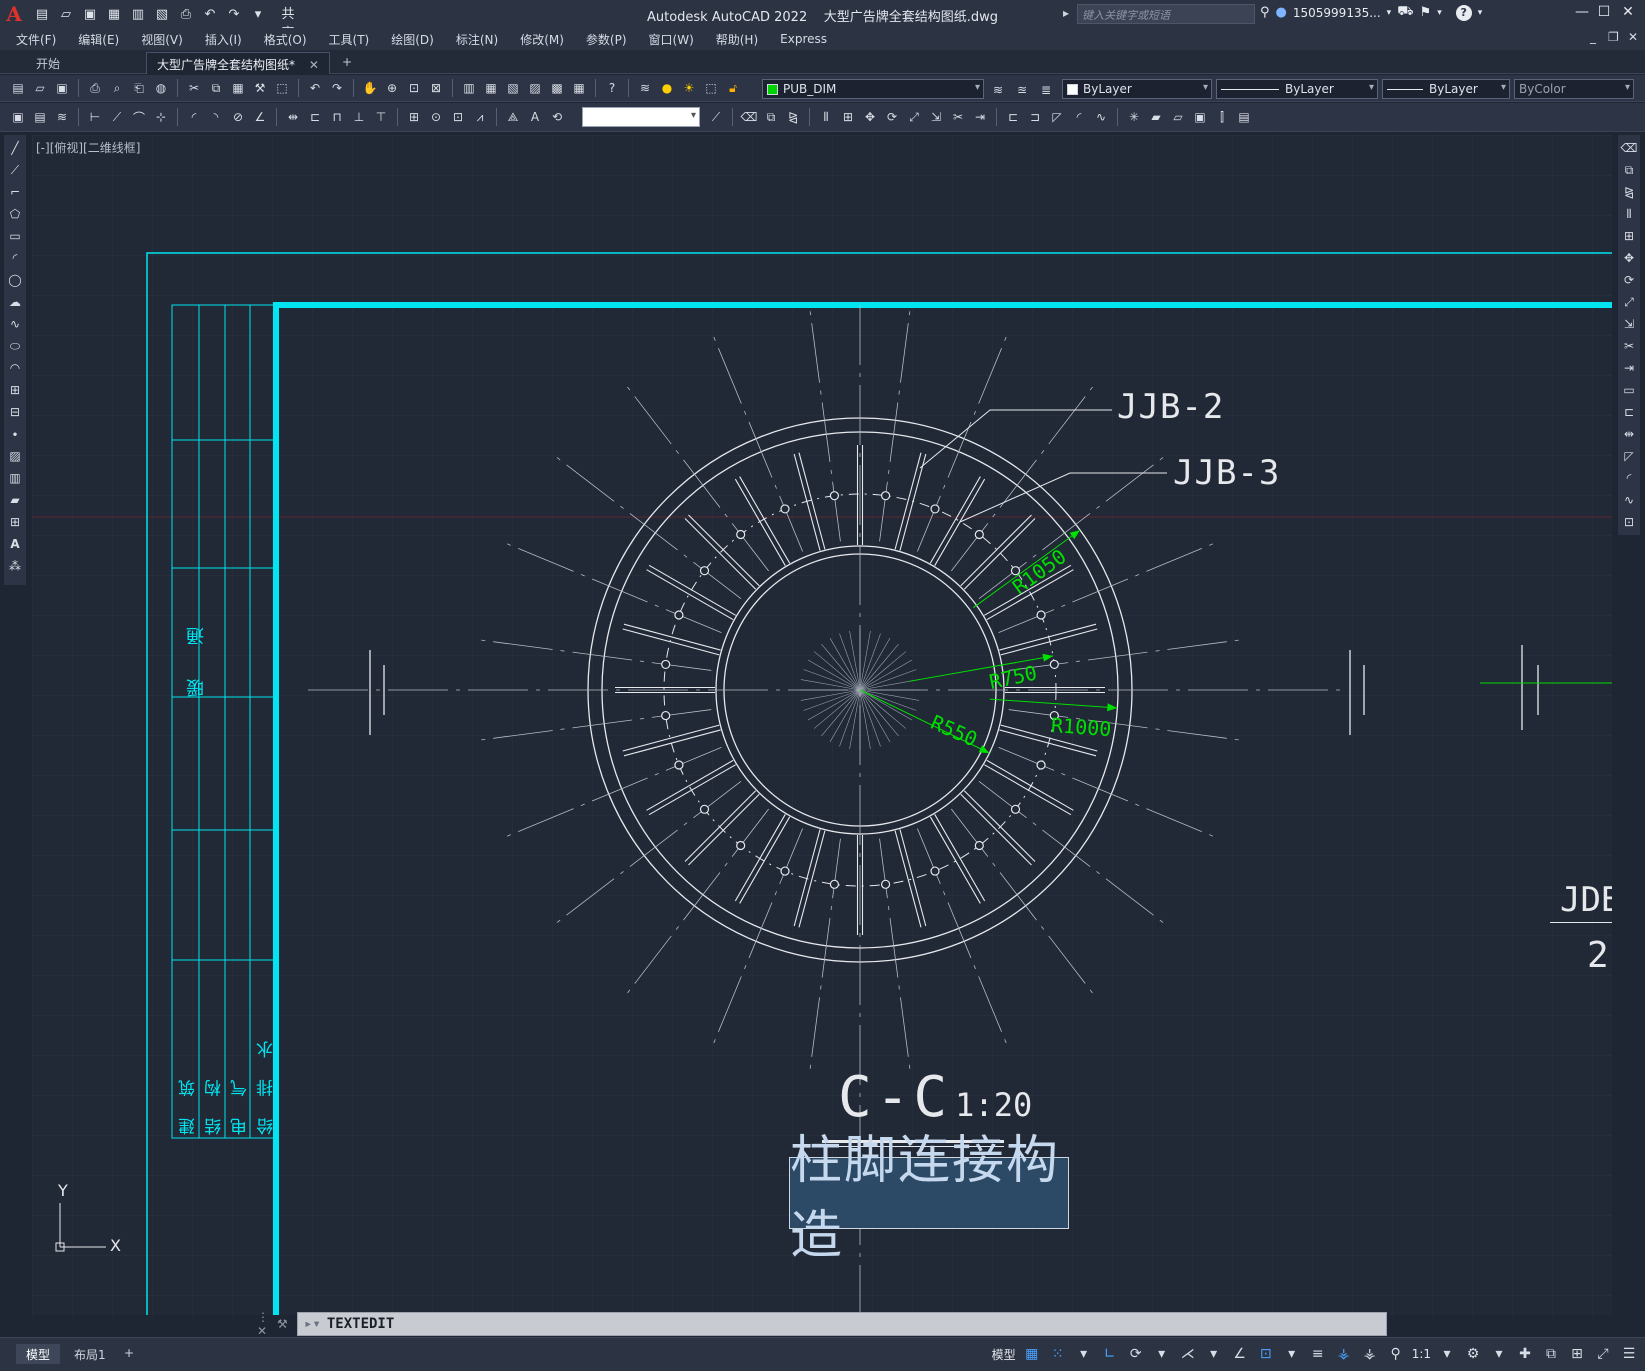 The height and width of the screenshot is (1371, 1645). What do you see at coordinates (606, 39) in the screenshot?
I see `menu-item-9: 参数(P)` at bounding box center [606, 39].